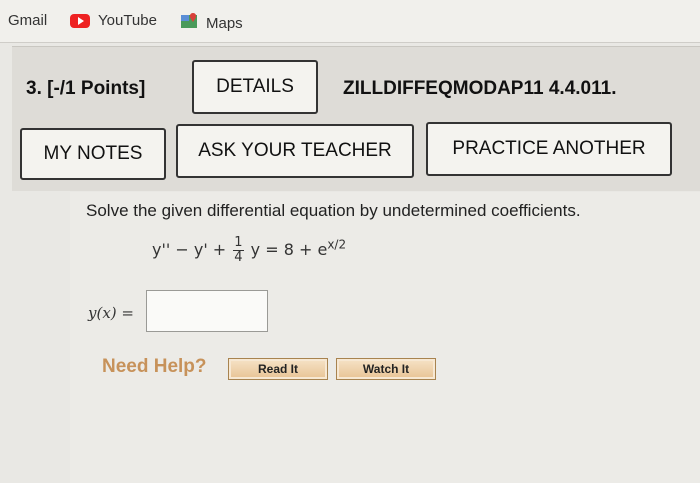  I want to click on equation-exponent: x/2, so click(337, 244).